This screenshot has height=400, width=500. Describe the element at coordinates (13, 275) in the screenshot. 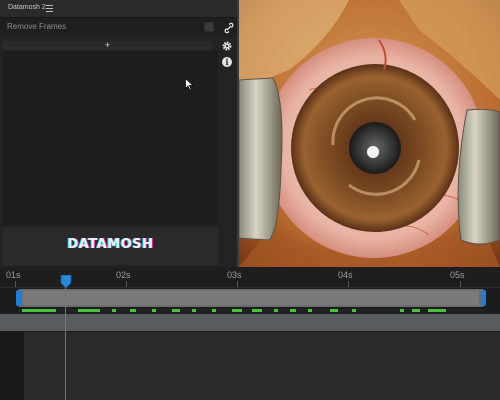

I see `tick-label-01s: 01s` at that location.